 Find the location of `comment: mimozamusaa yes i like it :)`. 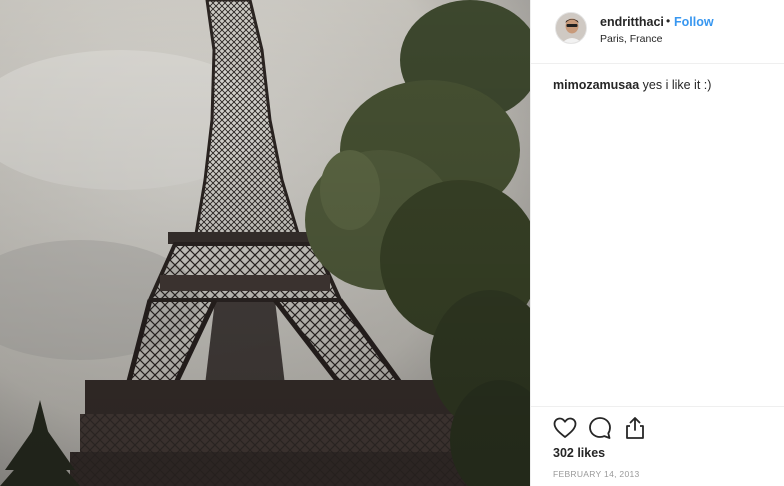

comment: mimozamusaa yes i like it :) is located at coordinates (632, 85).